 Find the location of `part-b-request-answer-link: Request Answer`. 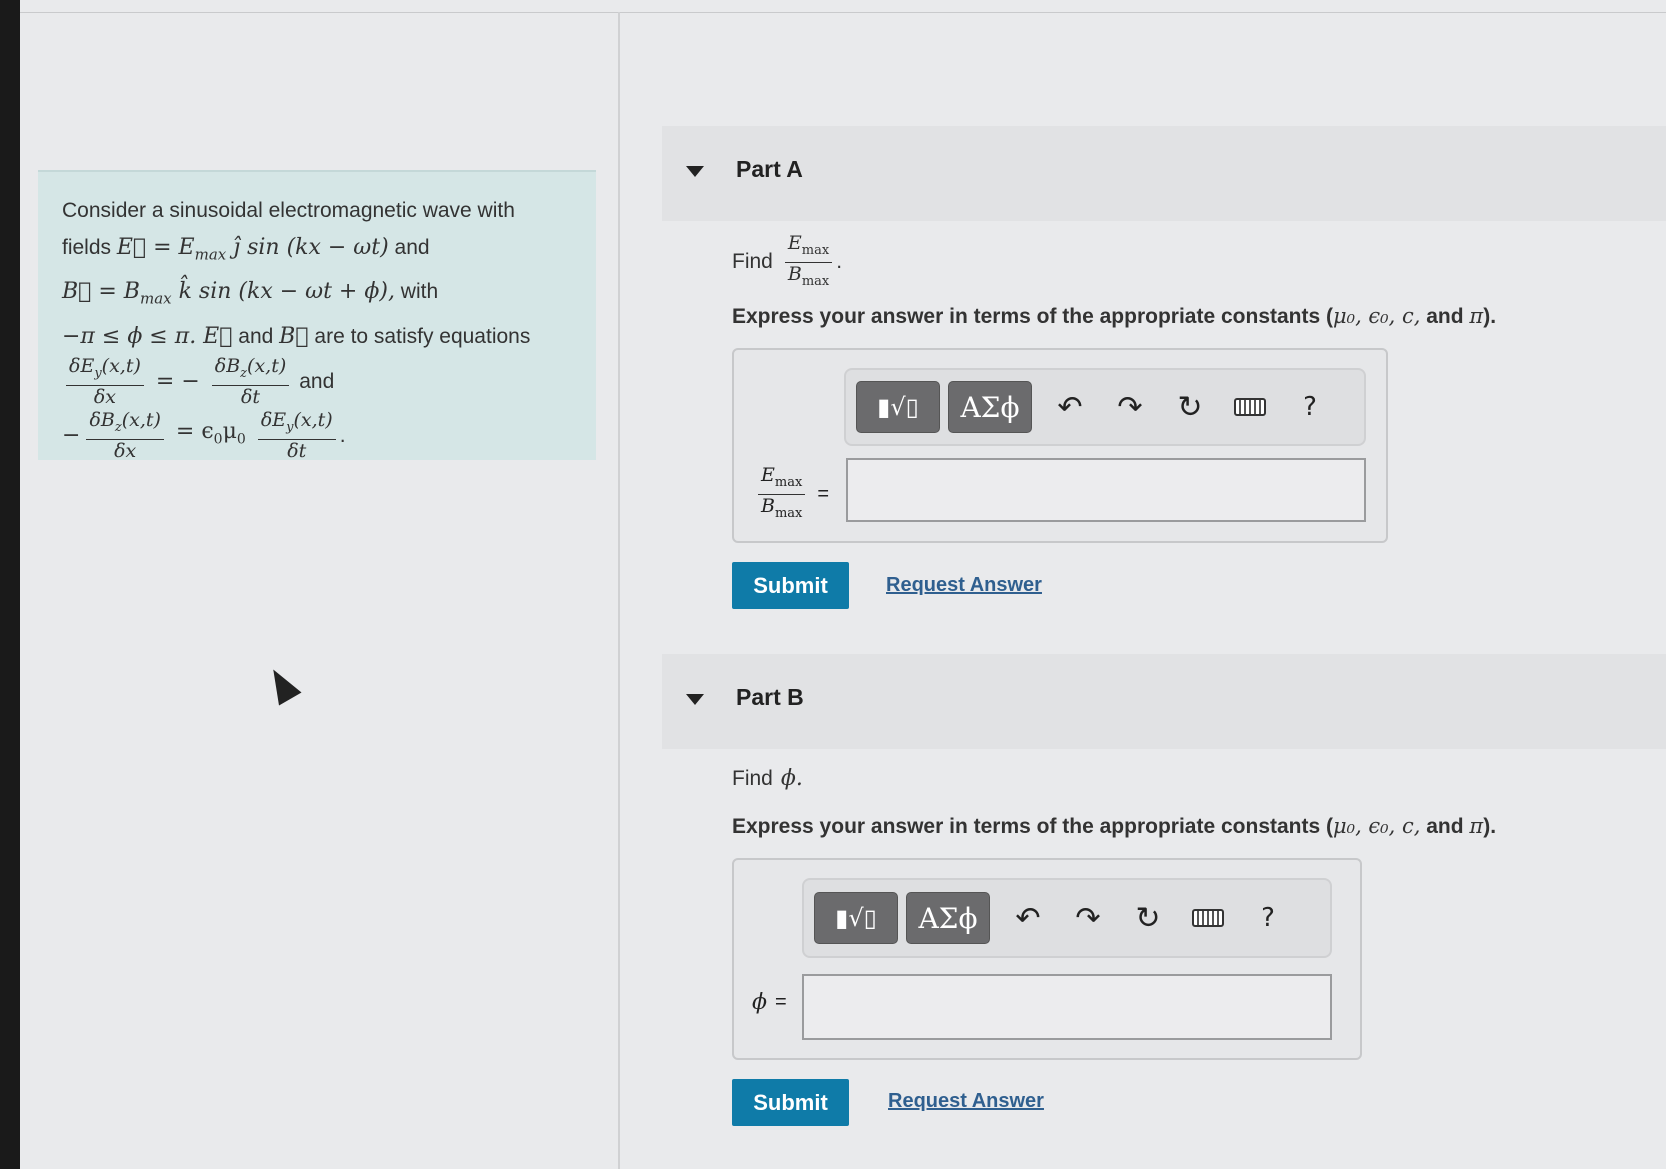

part-b-request-answer-link: Request Answer is located at coordinates (966, 1101).